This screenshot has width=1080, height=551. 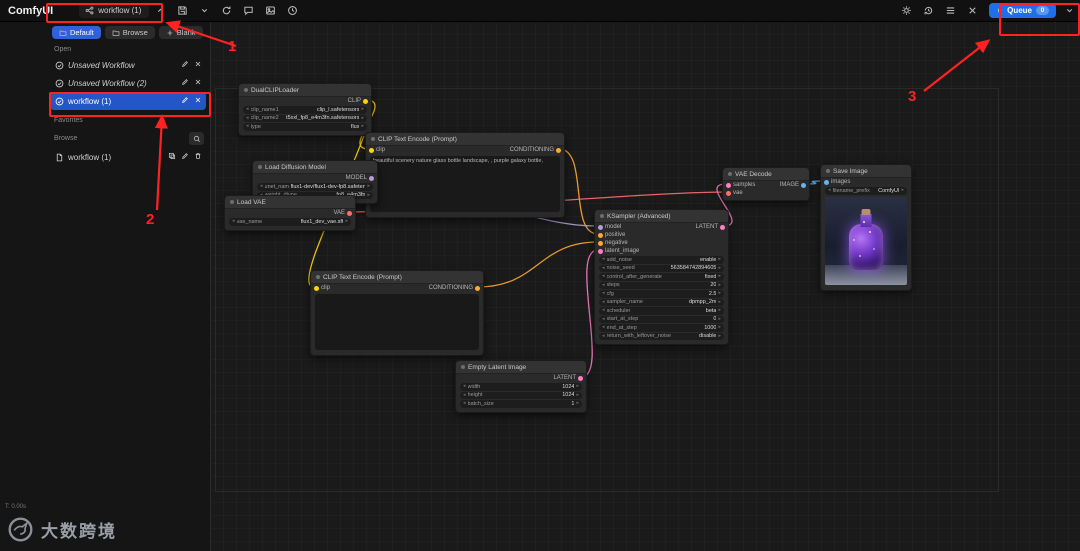 What do you see at coordinates (866, 240) in the screenshot?
I see `generated-image-preview` at bounding box center [866, 240].